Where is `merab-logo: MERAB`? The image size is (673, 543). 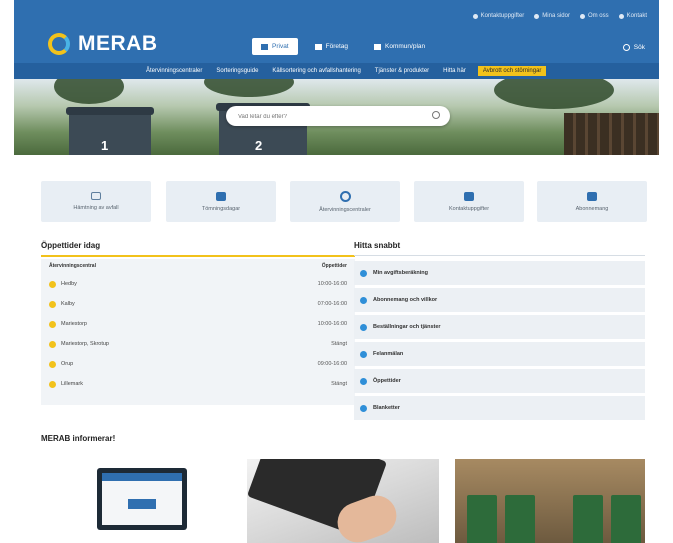 merab-logo: MERAB is located at coordinates (103, 44).